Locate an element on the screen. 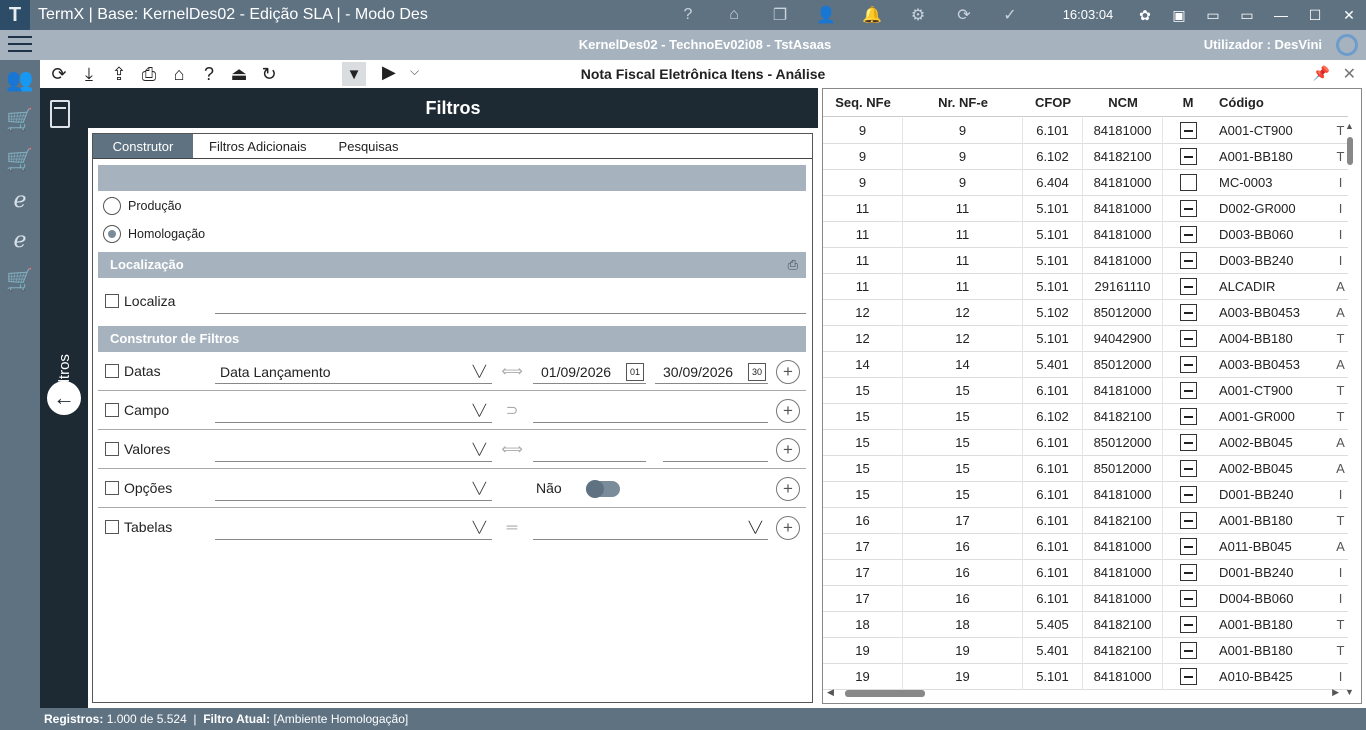 The height and width of the screenshot is (730, 1366). minimize-button: — is located at coordinates (1281, 15).